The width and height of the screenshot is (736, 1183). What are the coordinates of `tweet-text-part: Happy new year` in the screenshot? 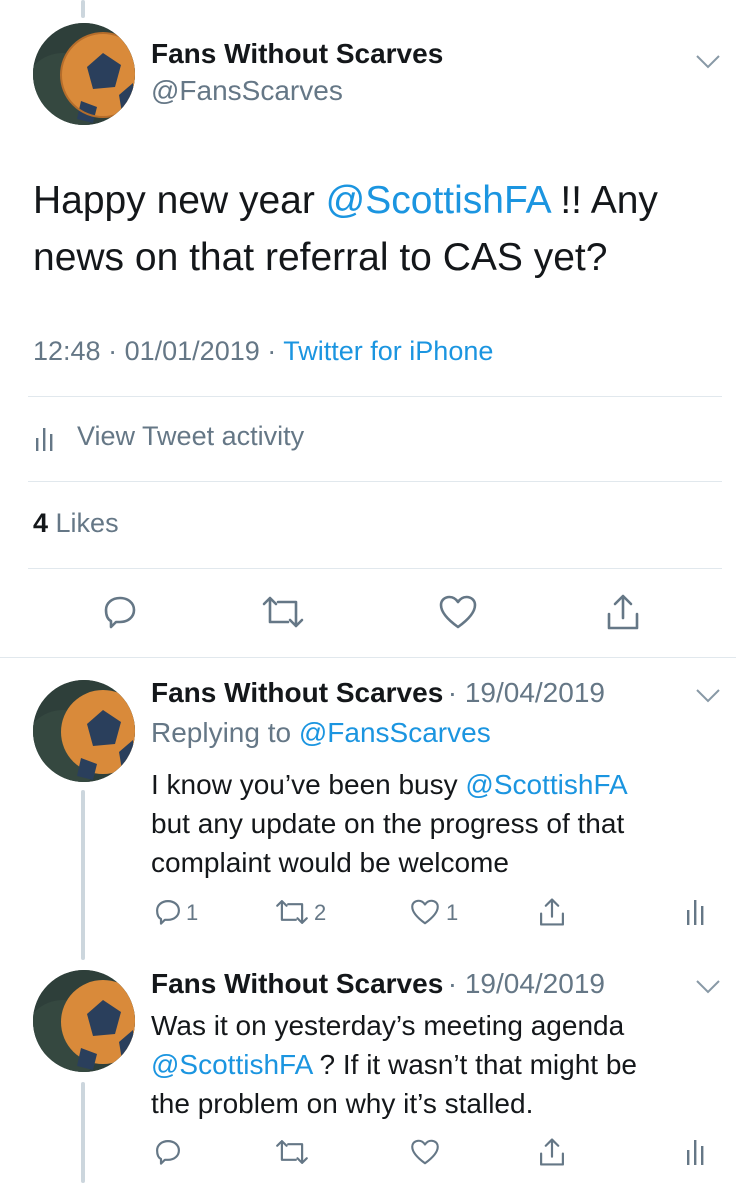 It's located at (179, 200).